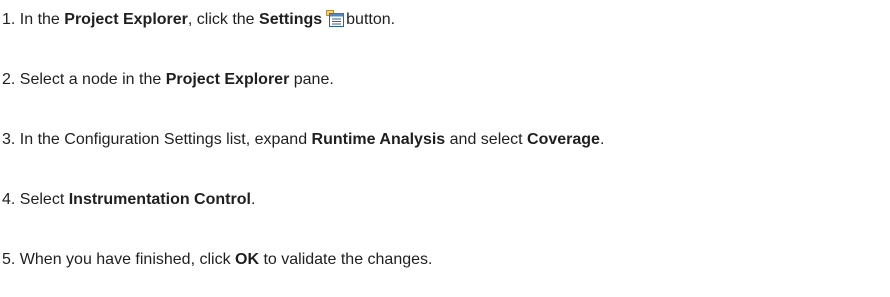 Image resolution: width=890 pixels, height=297 pixels. What do you see at coordinates (159, 199) in the screenshot?
I see `instrumentation-control-term: Instrumentation Control` at bounding box center [159, 199].